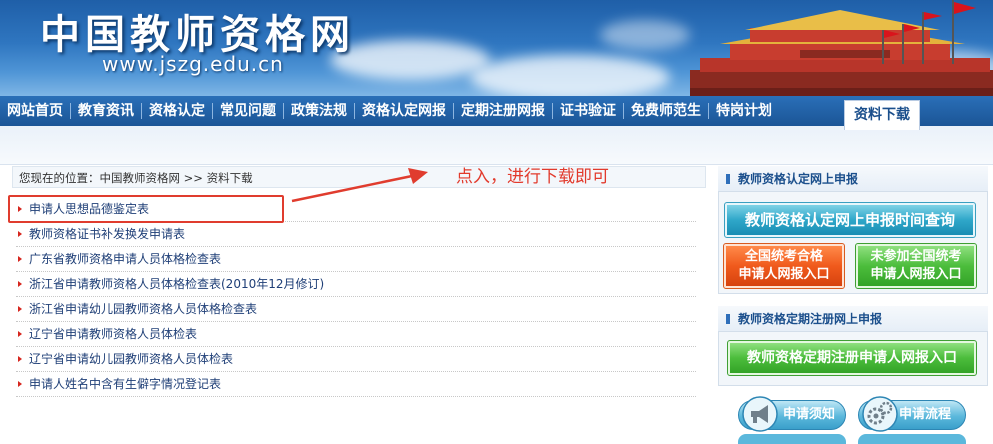  I want to click on breadcrumb-prefix: 您现在的位置：, so click(59, 178).